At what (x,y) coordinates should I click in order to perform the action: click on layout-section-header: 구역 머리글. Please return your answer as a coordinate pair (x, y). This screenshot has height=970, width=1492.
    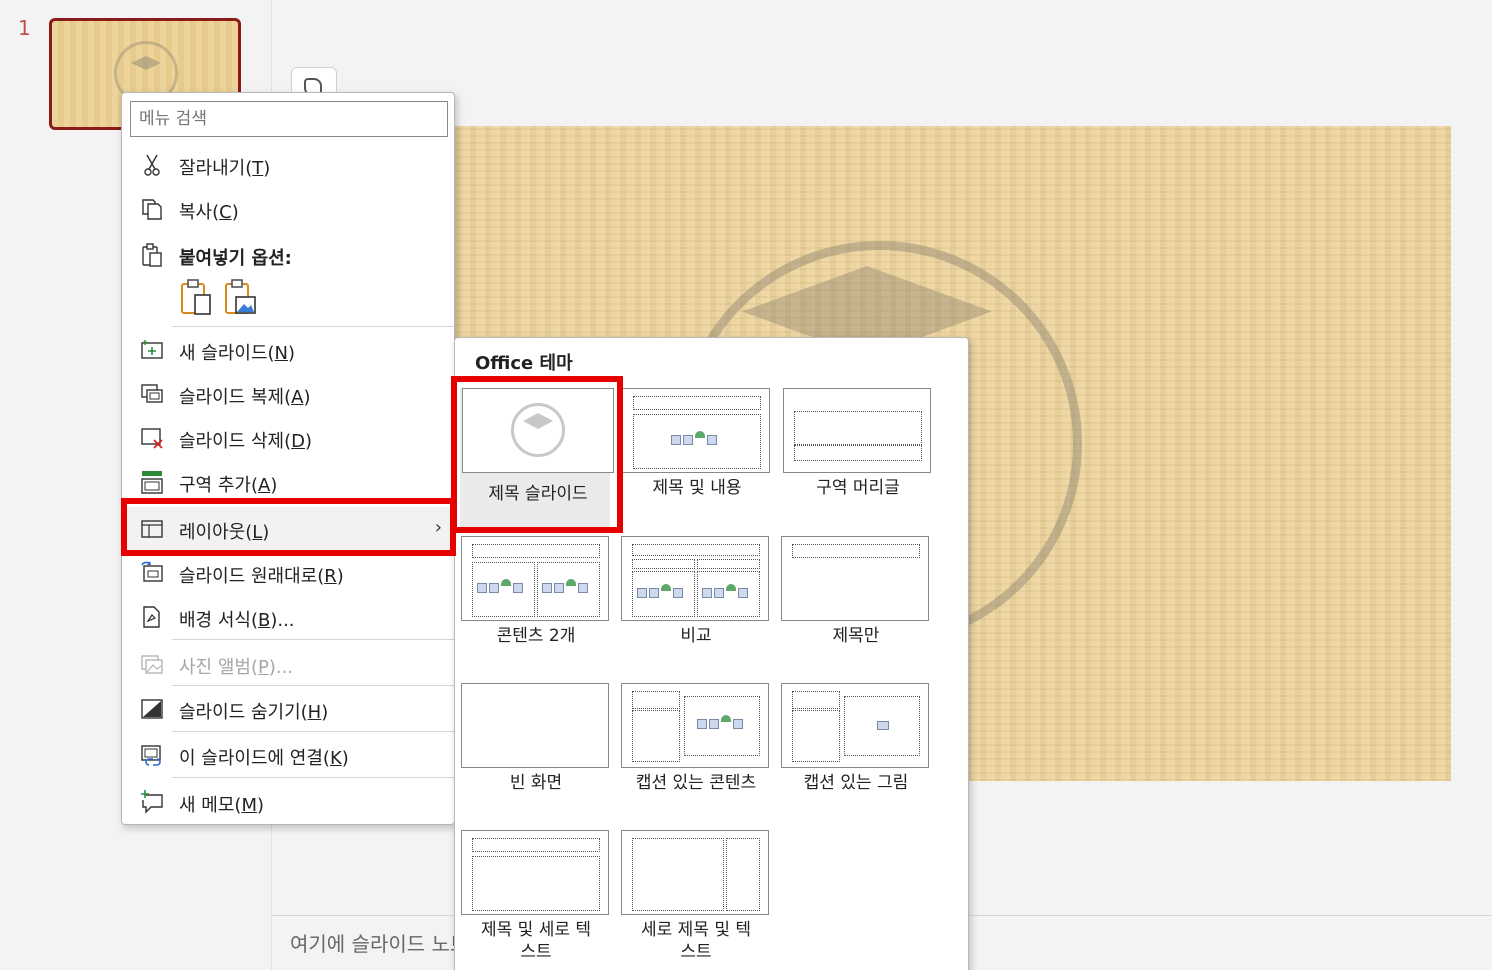
    Looking at the image, I should click on (858, 455).